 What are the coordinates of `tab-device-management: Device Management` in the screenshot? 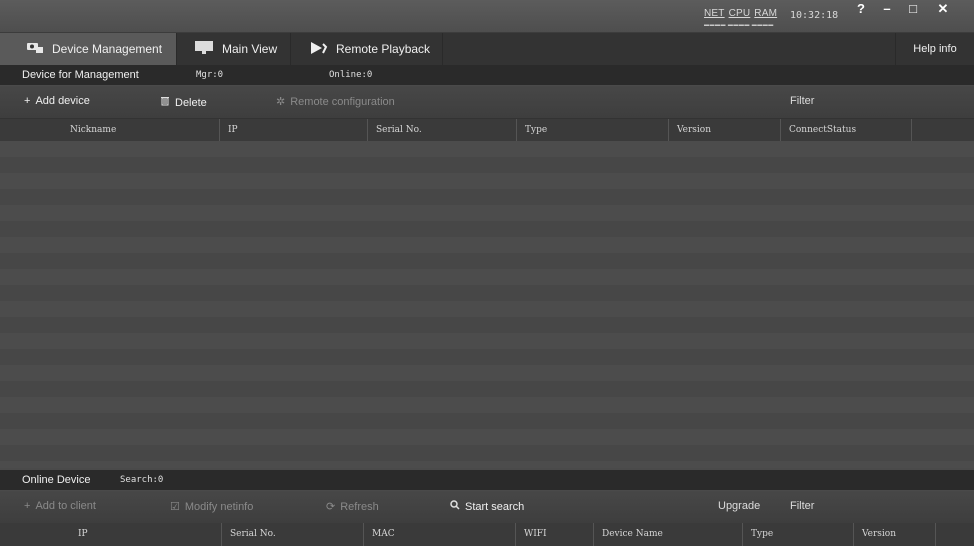 It's located at (88, 49).